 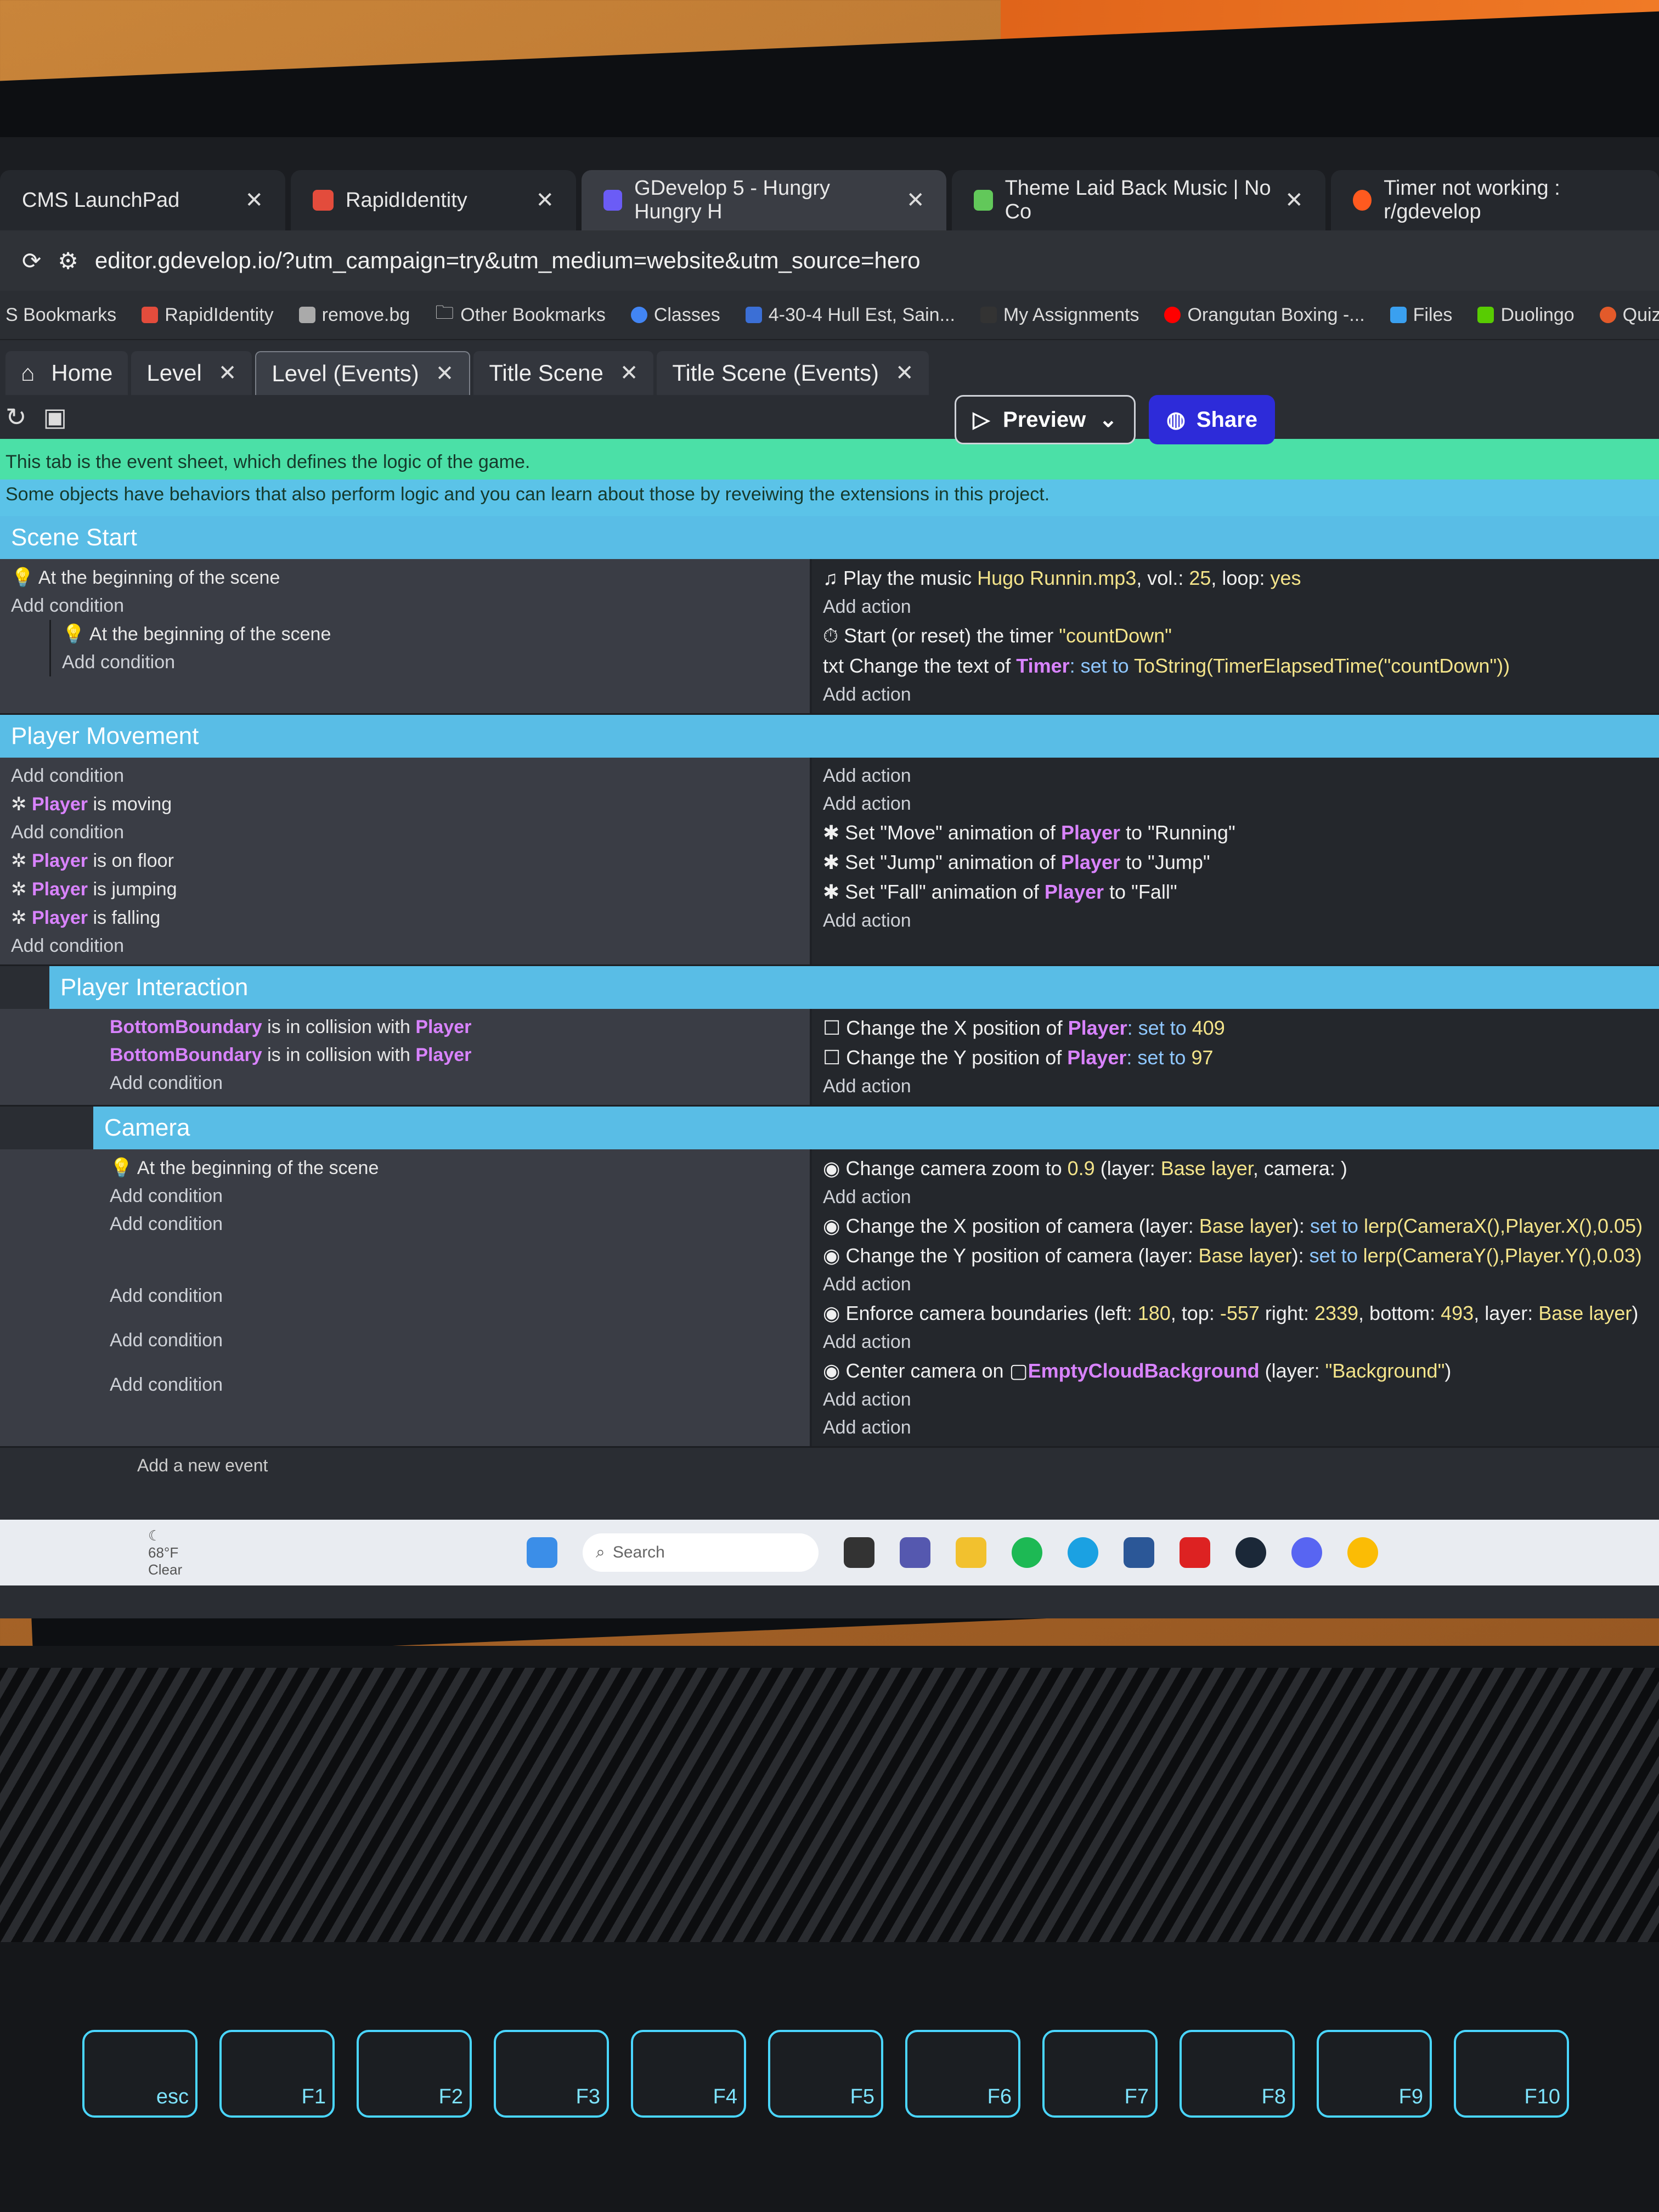 I want to click on weather-widget: ☾ 68°F Clear, so click(x=165, y=1552).